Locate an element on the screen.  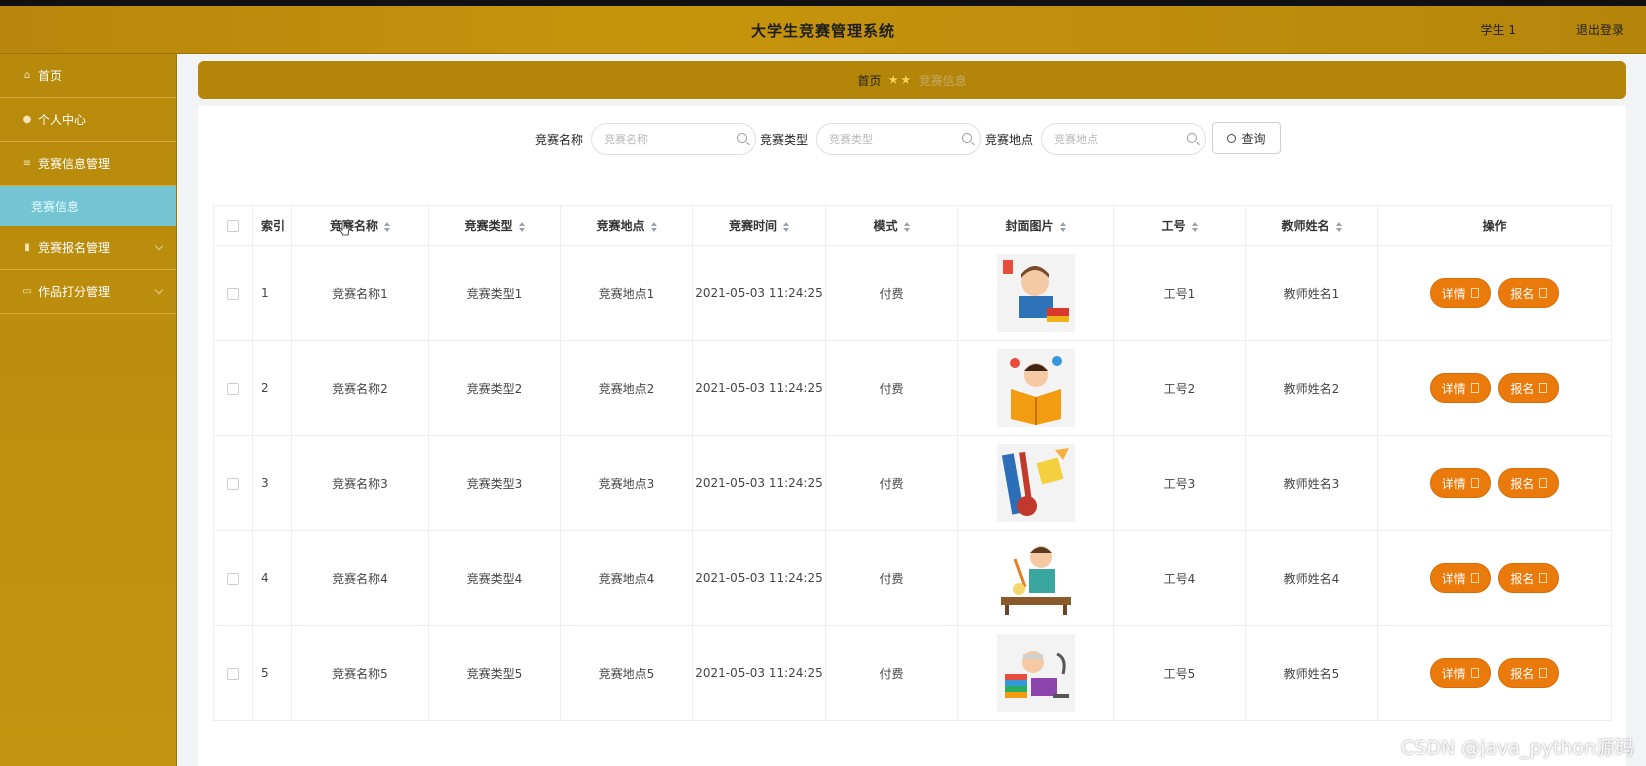
cell-location: 竞赛地点5 is located at coordinates (626, 673).